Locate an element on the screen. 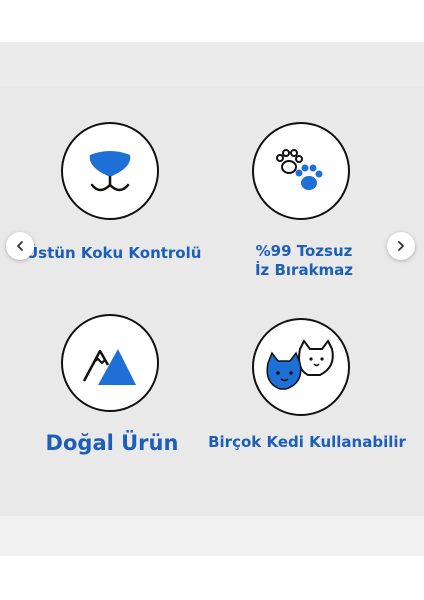  carousel-prev-button is located at coordinates (20, 246).